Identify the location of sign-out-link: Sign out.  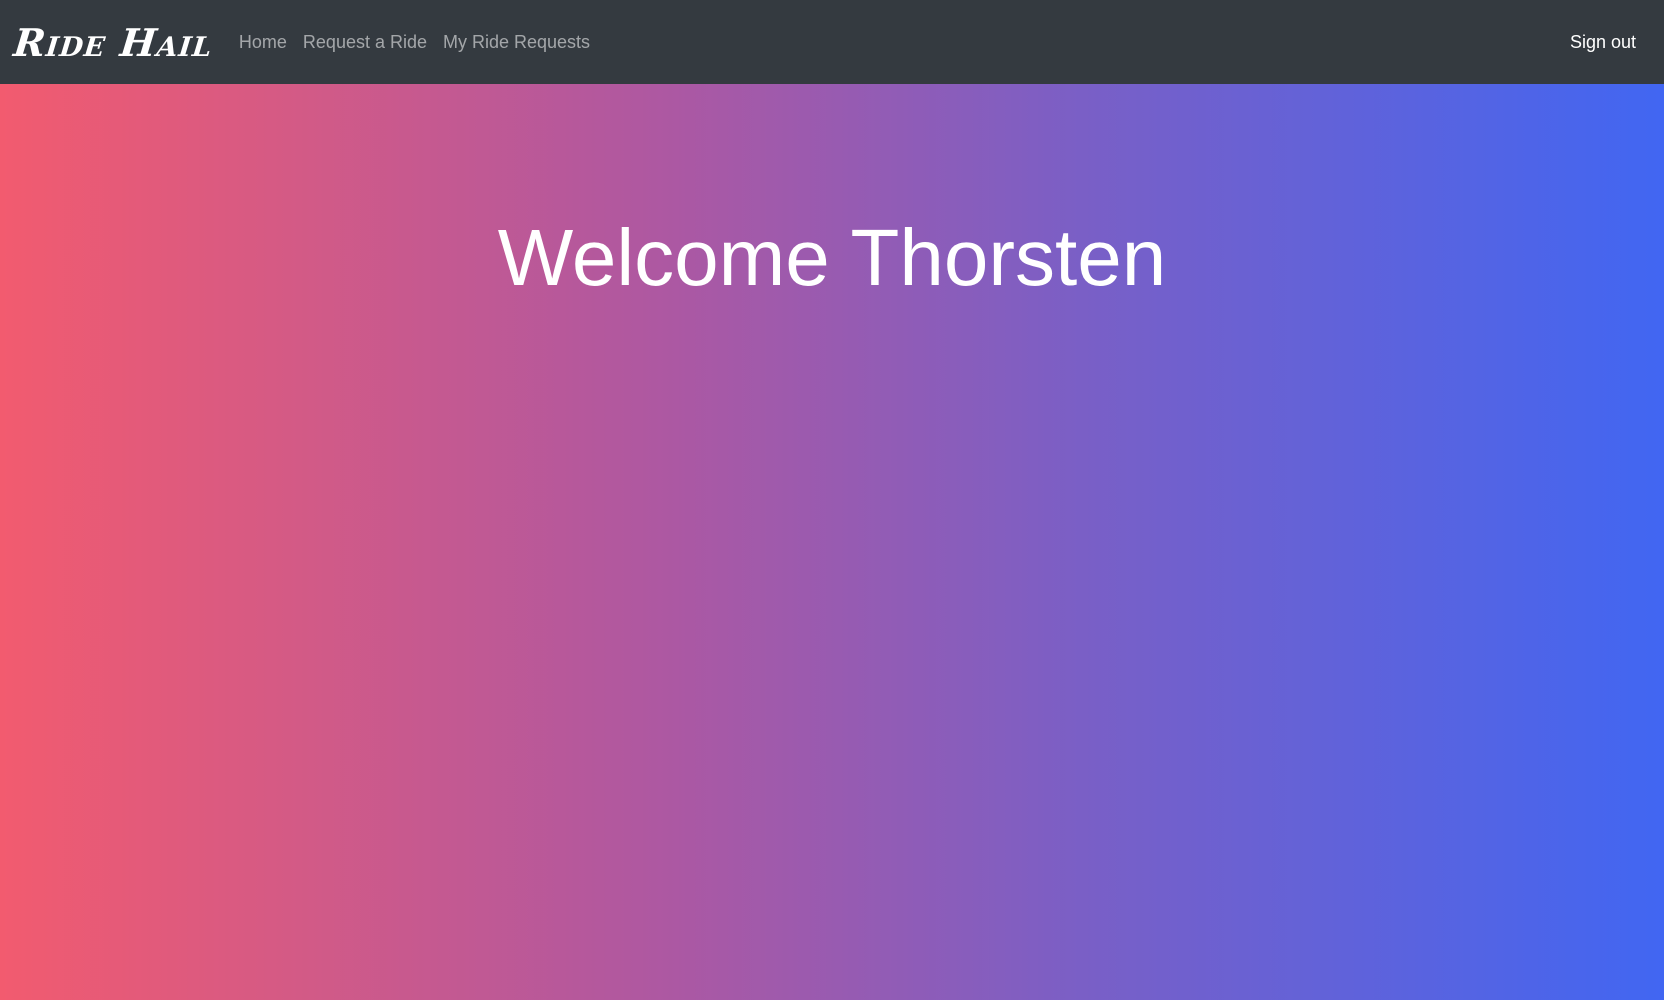
(1603, 42).